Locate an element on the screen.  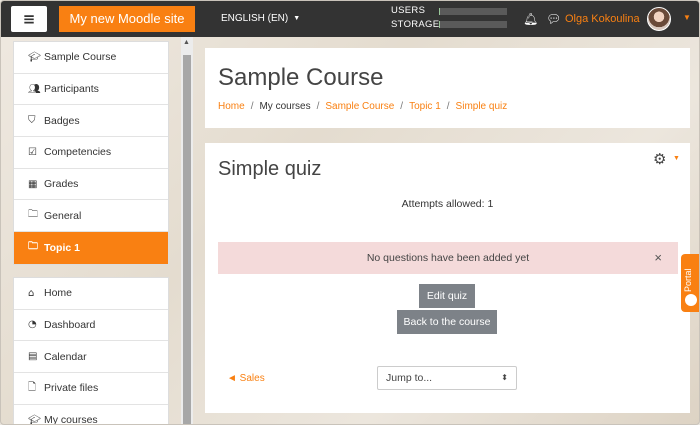
storage-quota-fill is located at coordinates (440, 24).